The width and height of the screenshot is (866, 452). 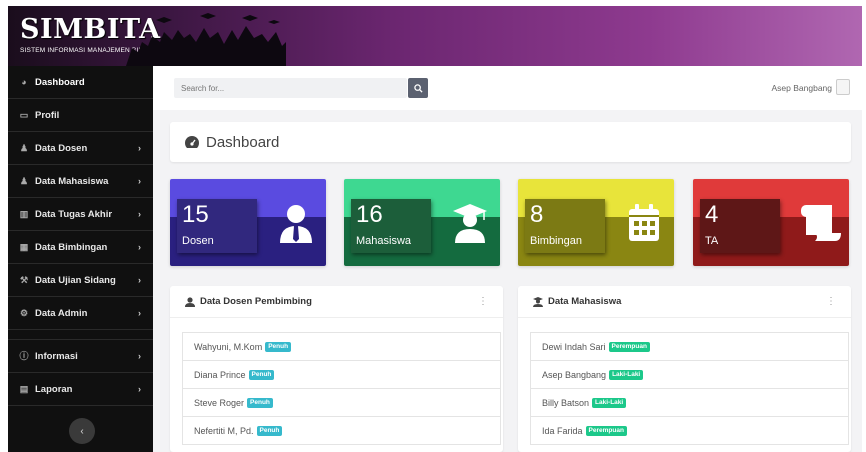 I want to click on stat-count-box: 4 TA, so click(x=740, y=226).